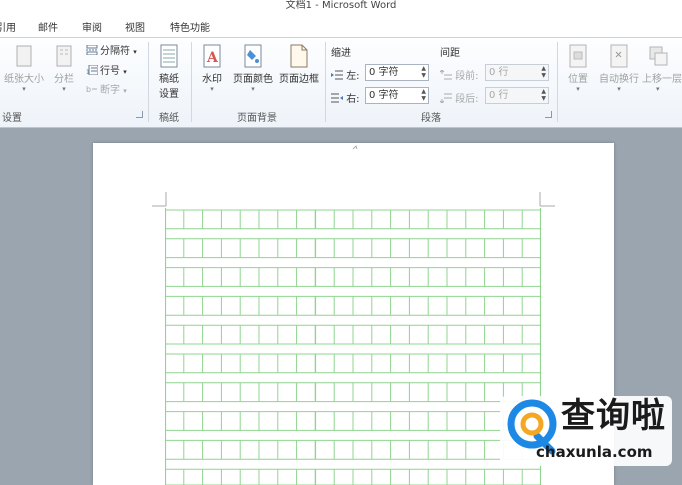 The width and height of the screenshot is (682, 485). I want to click on svg-text: A, so click(212, 58).